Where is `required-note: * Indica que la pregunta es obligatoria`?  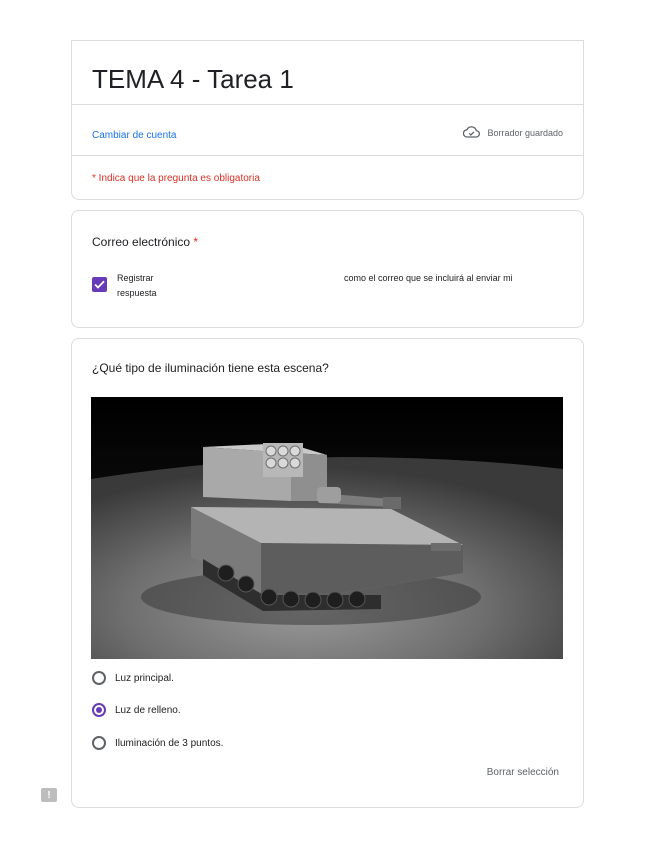 required-note: * Indica que la pregunta es obligatoria is located at coordinates (176, 178).